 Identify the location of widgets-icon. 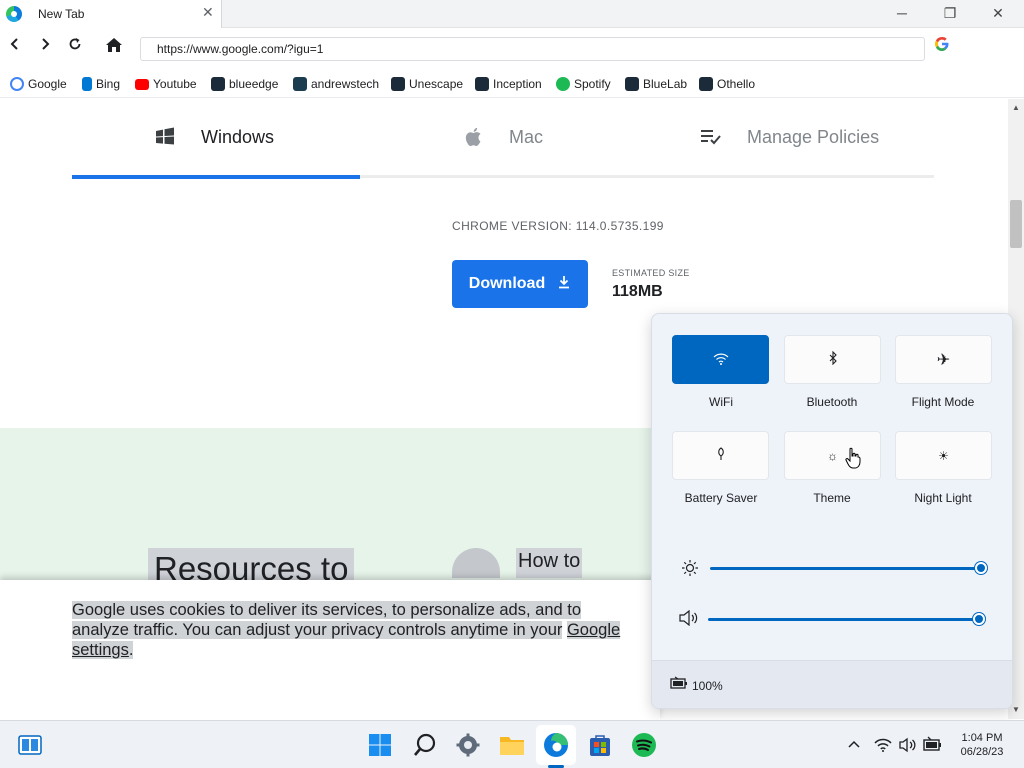
(30, 745).